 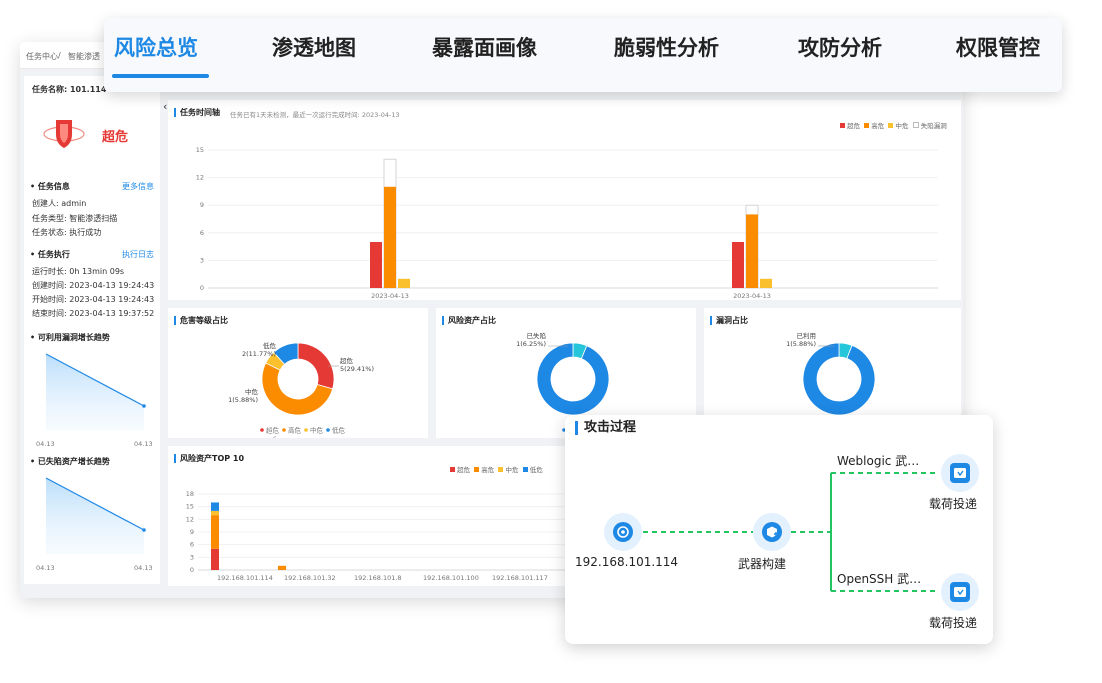 I want to click on slice-label: 中危, so click(x=252, y=391).